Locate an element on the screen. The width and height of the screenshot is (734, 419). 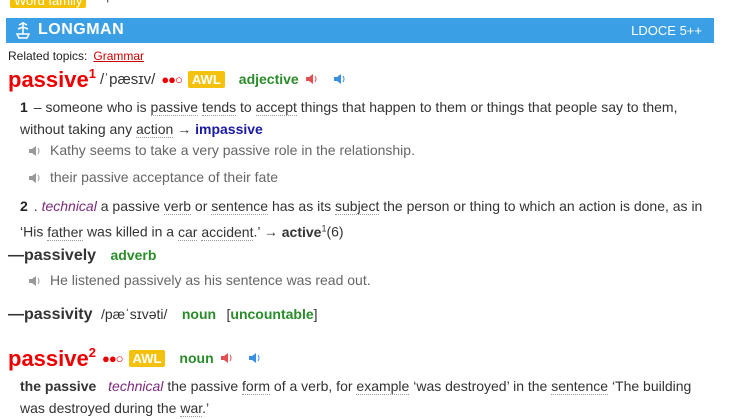
example-2: their passive acceptance of their fate is located at coordinates (153, 177).